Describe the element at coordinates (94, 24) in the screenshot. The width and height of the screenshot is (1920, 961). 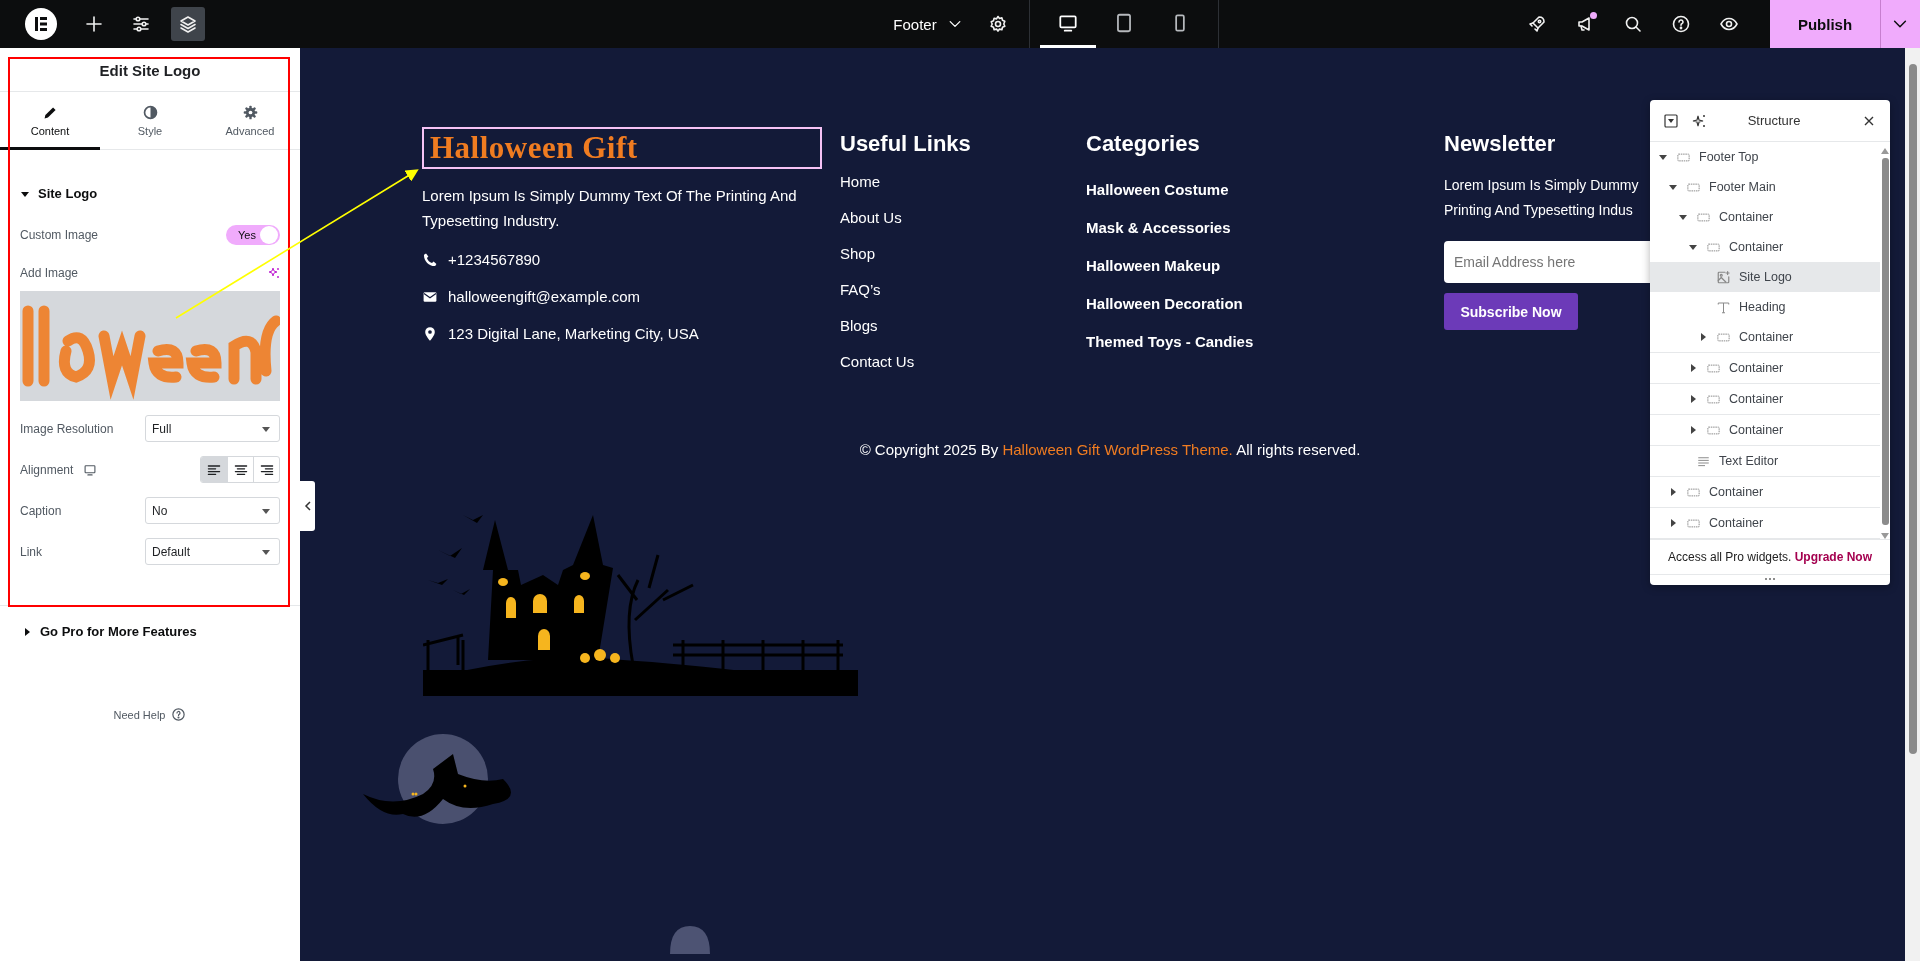
I see `plus-icon` at that location.